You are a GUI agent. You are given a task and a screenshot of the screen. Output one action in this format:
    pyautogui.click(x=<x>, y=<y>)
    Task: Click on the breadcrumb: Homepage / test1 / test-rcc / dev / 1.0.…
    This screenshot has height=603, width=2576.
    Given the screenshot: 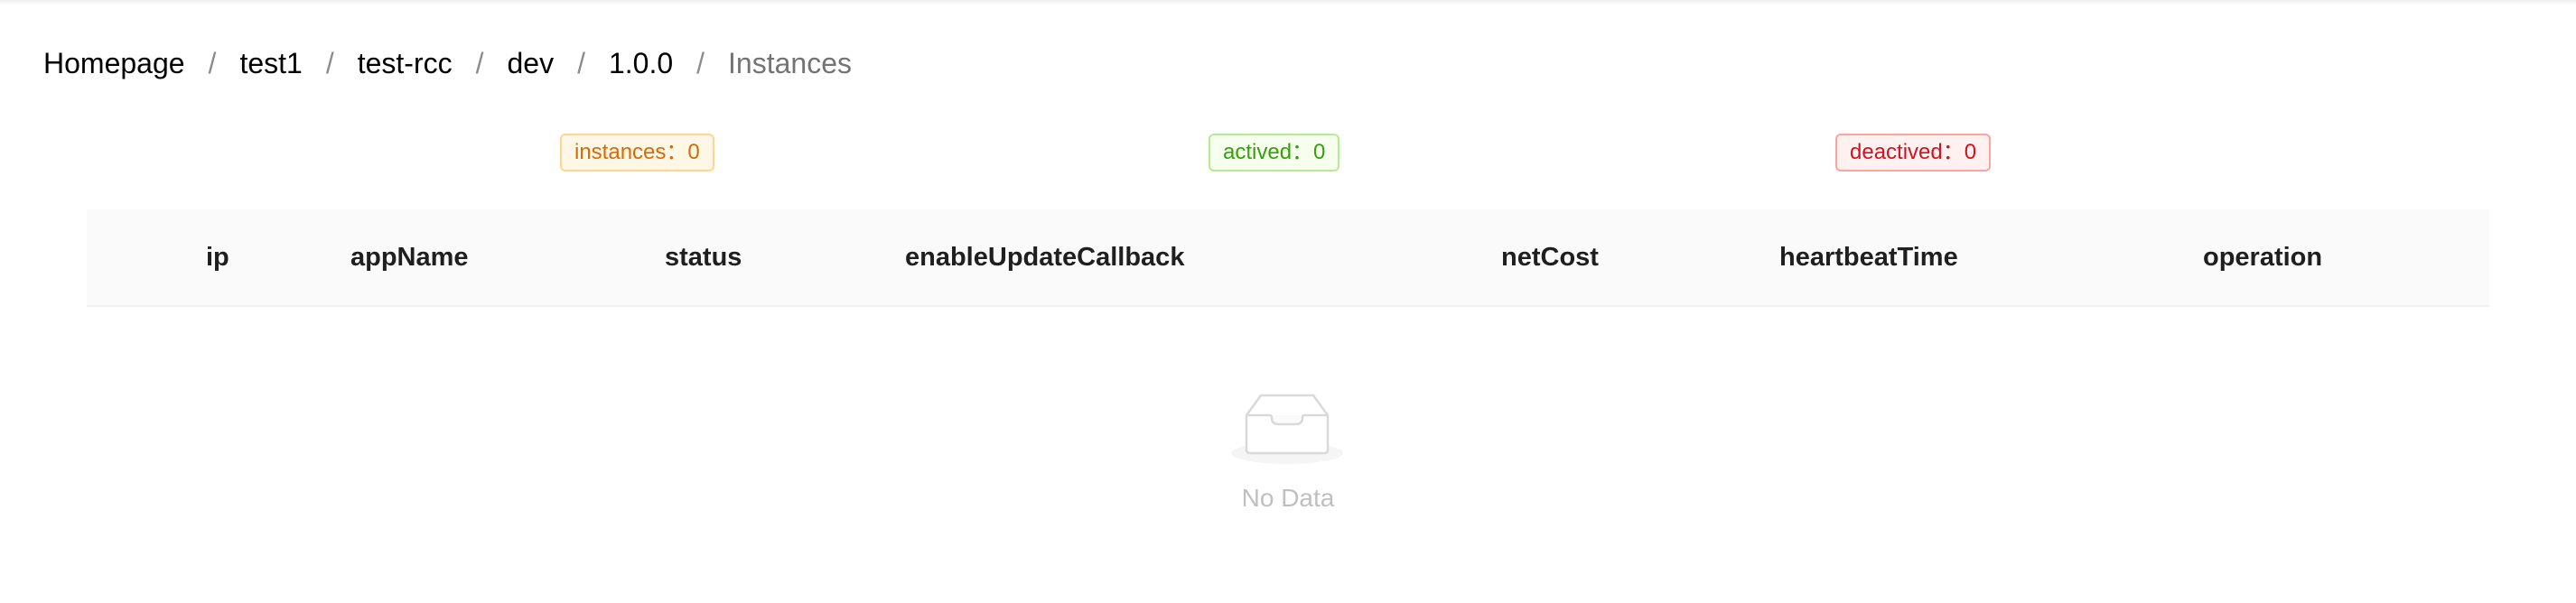 What is the action you would take?
    pyautogui.click(x=447, y=63)
    